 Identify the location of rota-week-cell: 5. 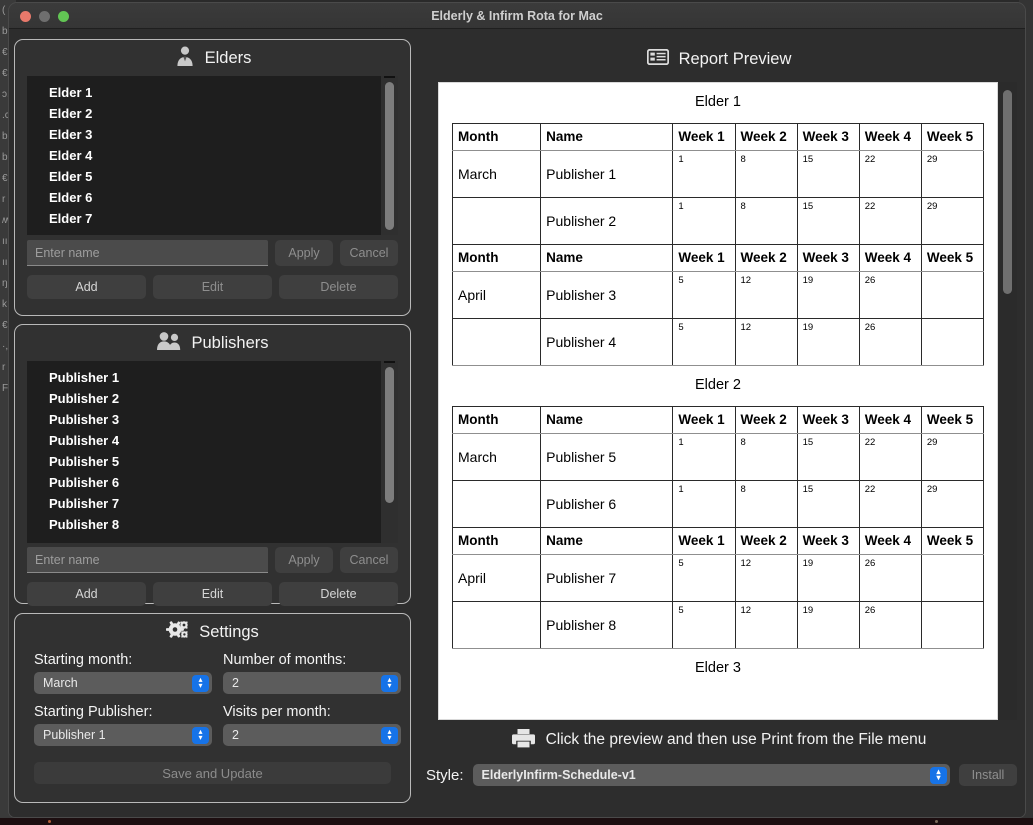
(704, 342).